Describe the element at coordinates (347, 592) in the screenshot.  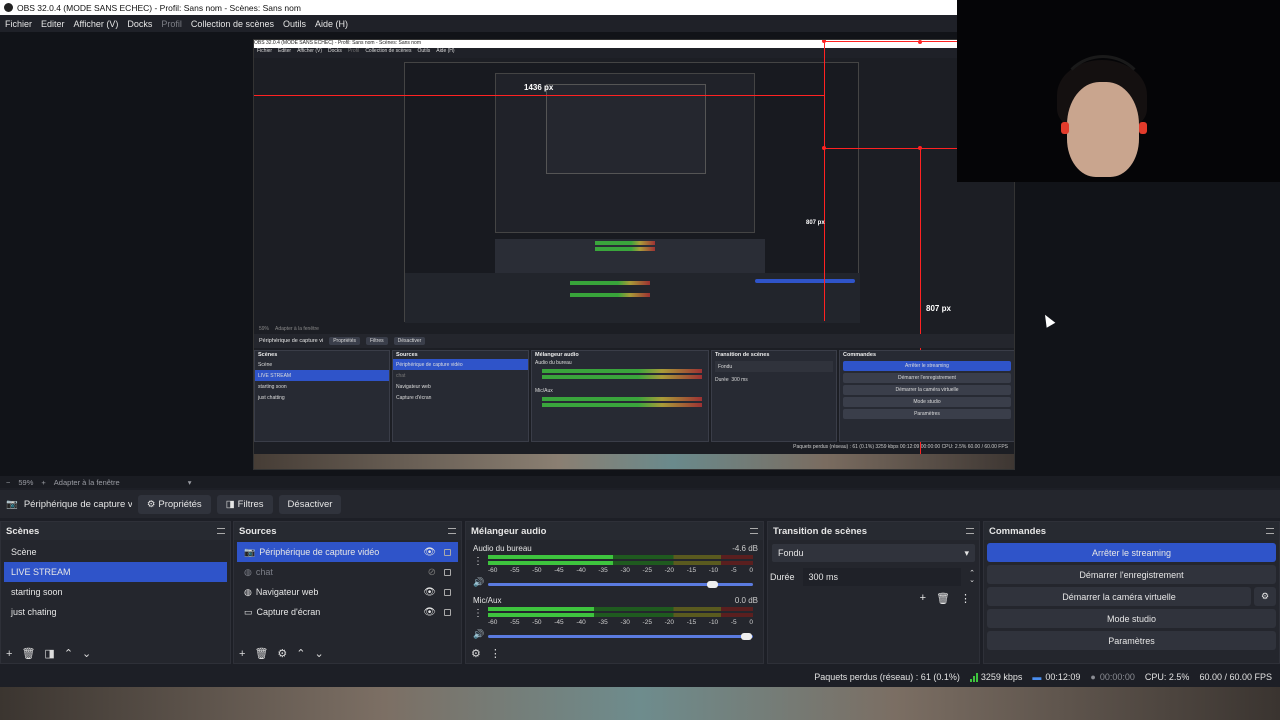
I see `source-item: ◍ Navigateur web 👁` at that location.